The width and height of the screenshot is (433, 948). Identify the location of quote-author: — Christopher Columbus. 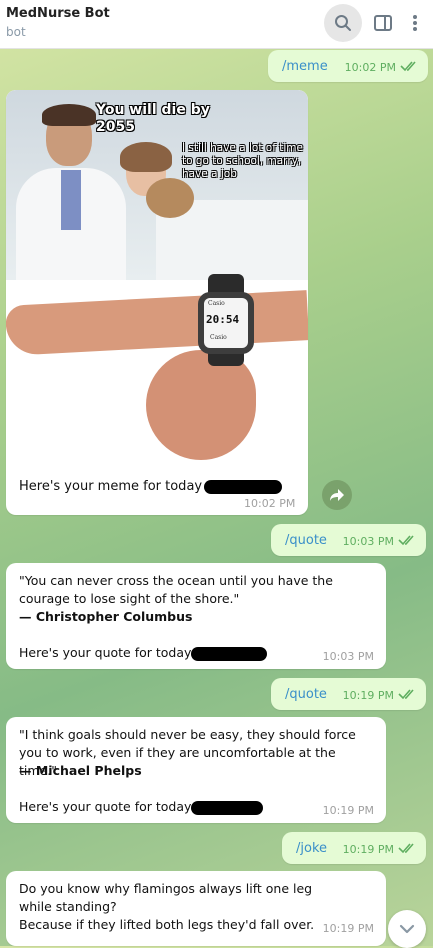
(106, 616).